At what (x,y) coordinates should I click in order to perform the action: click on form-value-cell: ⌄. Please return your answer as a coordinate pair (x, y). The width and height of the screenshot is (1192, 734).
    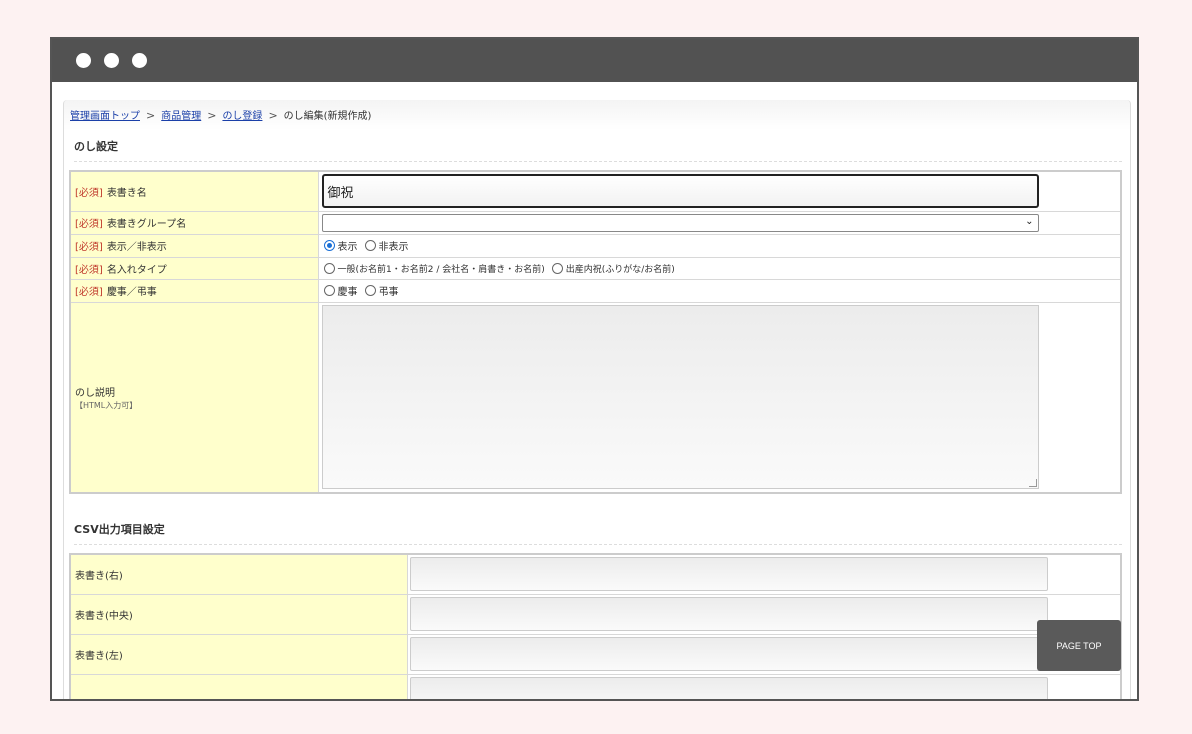
    Looking at the image, I should click on (719, 222).